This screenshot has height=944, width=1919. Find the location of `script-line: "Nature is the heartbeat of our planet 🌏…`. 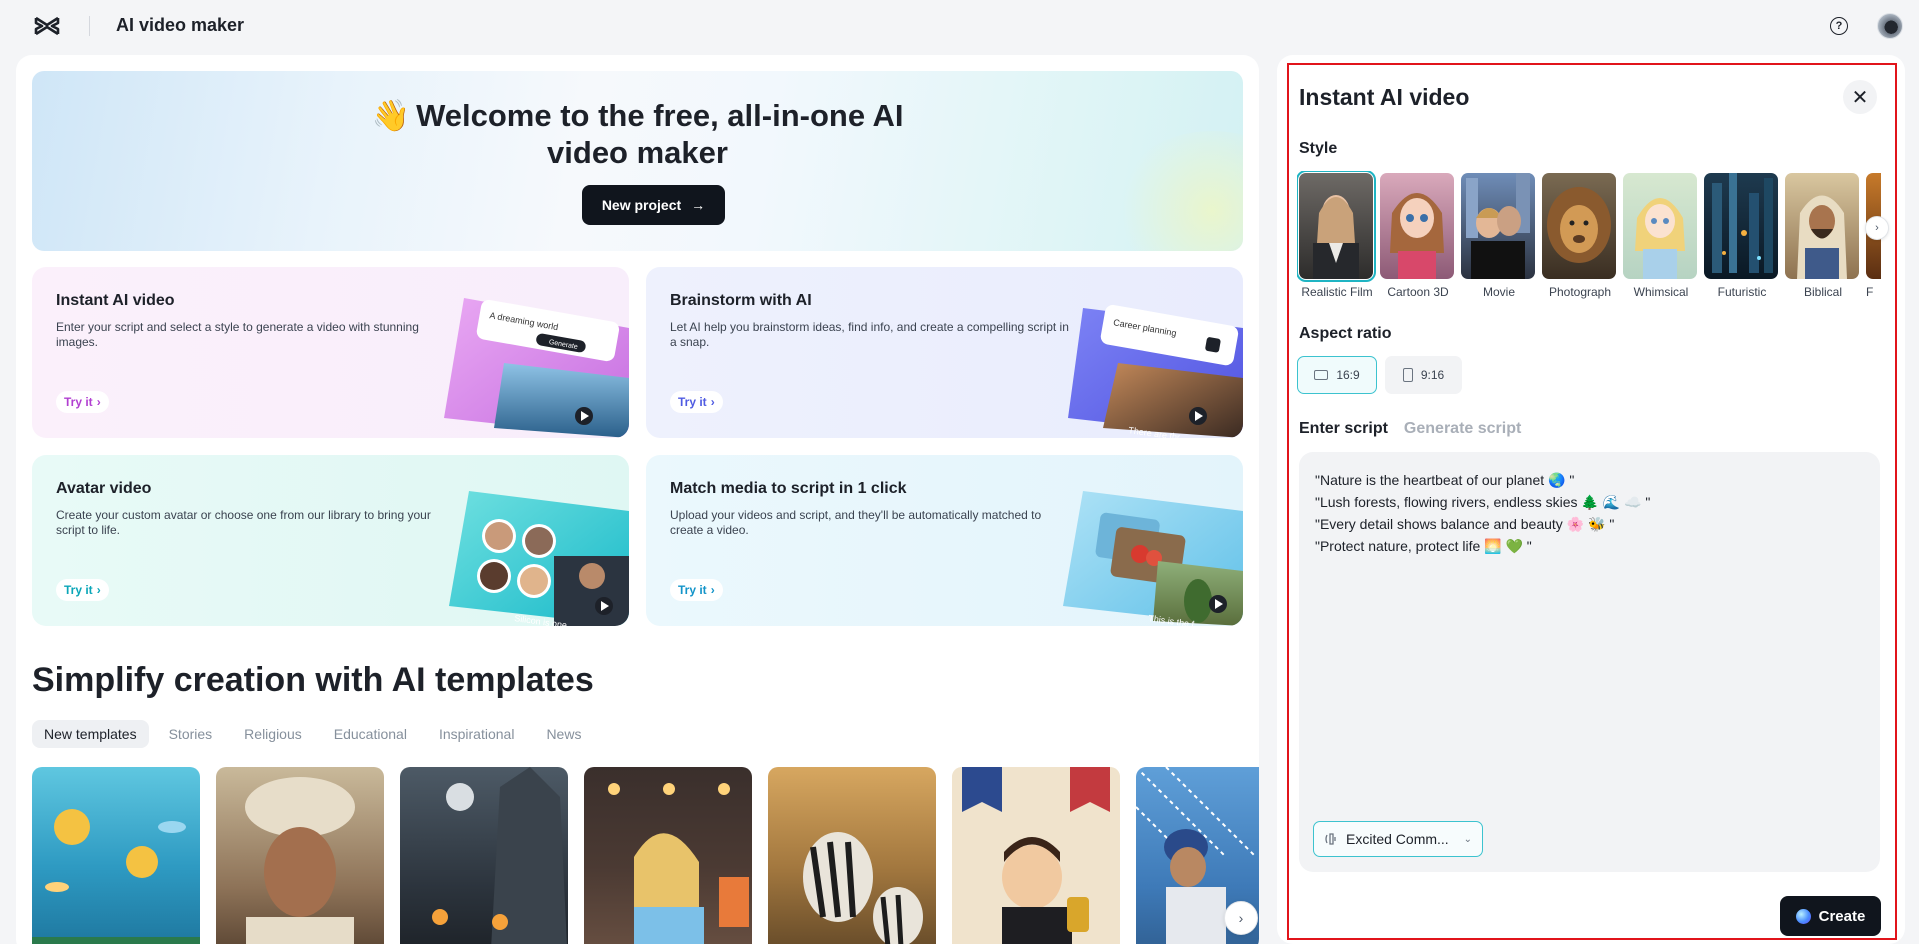

script-line: "Nature is the heartbeat of our planet 🌏… is located at coordinates (1445, 480).